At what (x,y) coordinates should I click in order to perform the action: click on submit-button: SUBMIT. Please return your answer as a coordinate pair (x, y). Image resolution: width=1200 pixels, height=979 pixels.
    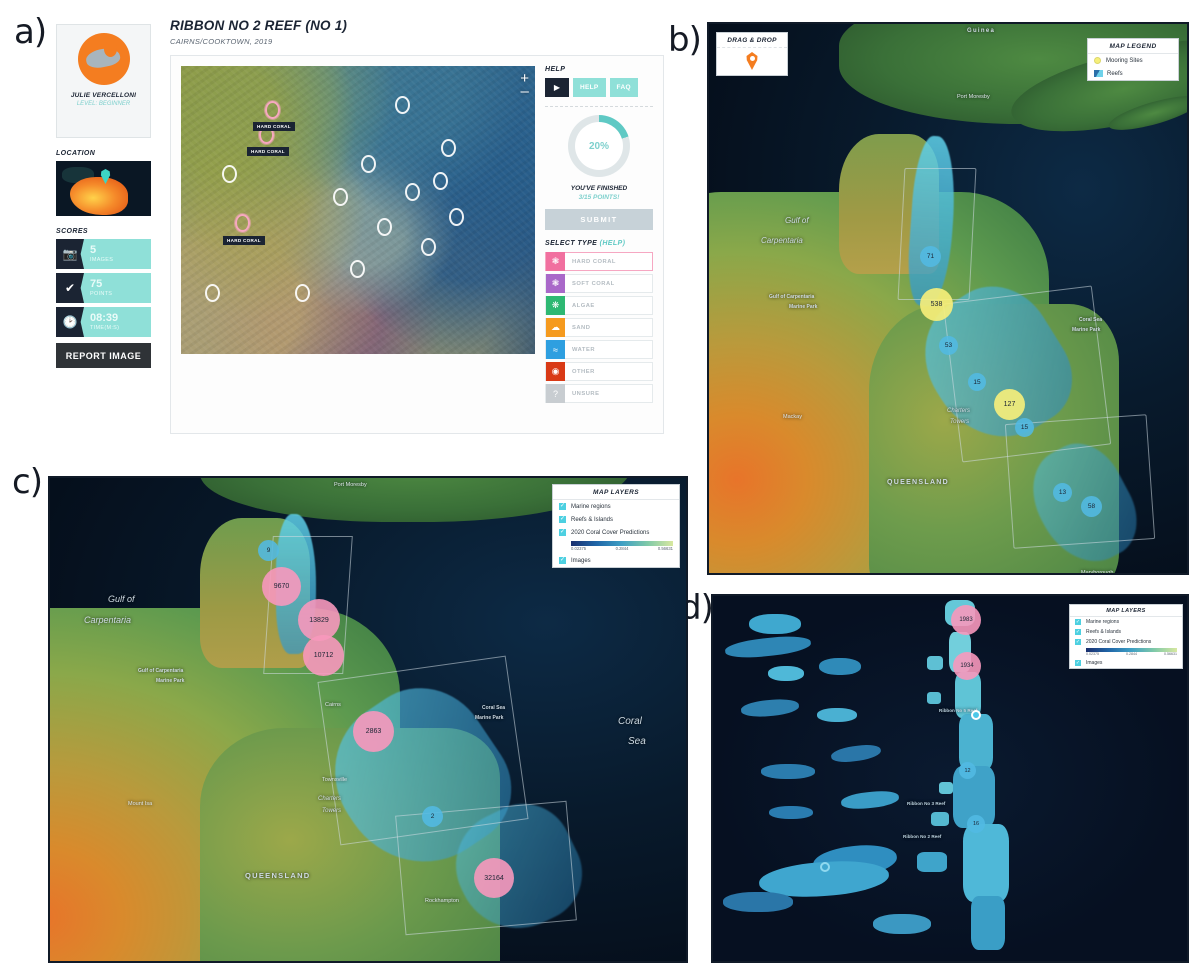
    Looking at the image, I should click on (599, 219).